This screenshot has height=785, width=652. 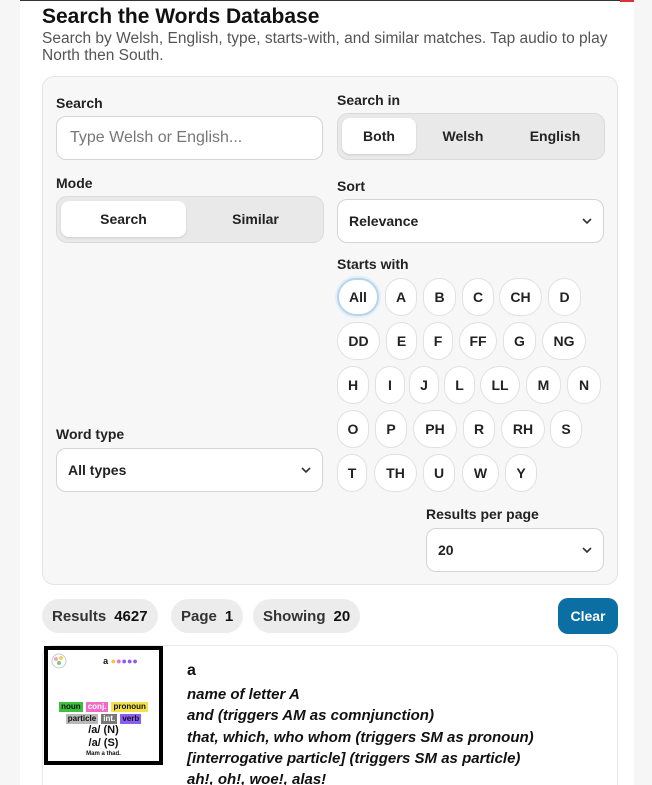 I want to click on page-number-badge: Page 1, so click(x=207, y=616).